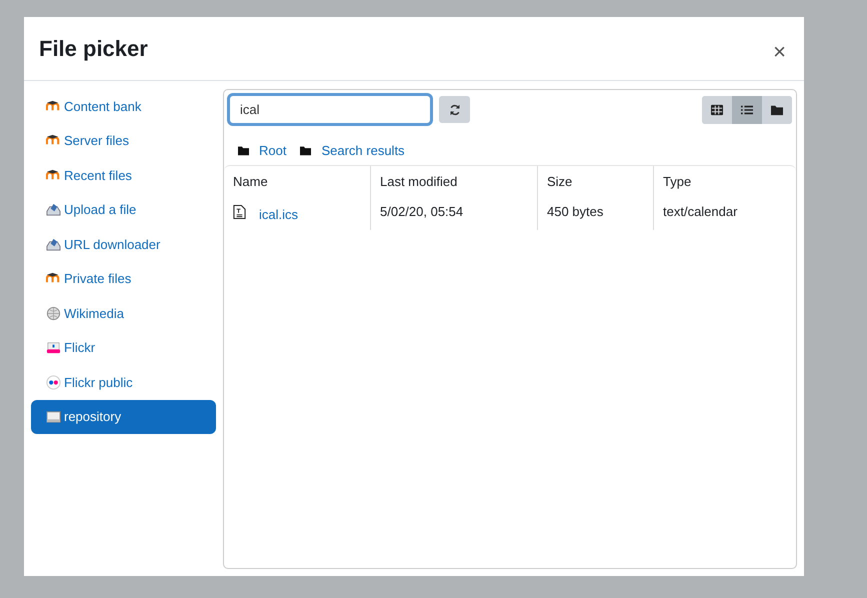  What do you see at coordinates (123, 417) in the screenshot?
I see `sidebar-item: repository` at bounding box center [123, 417].